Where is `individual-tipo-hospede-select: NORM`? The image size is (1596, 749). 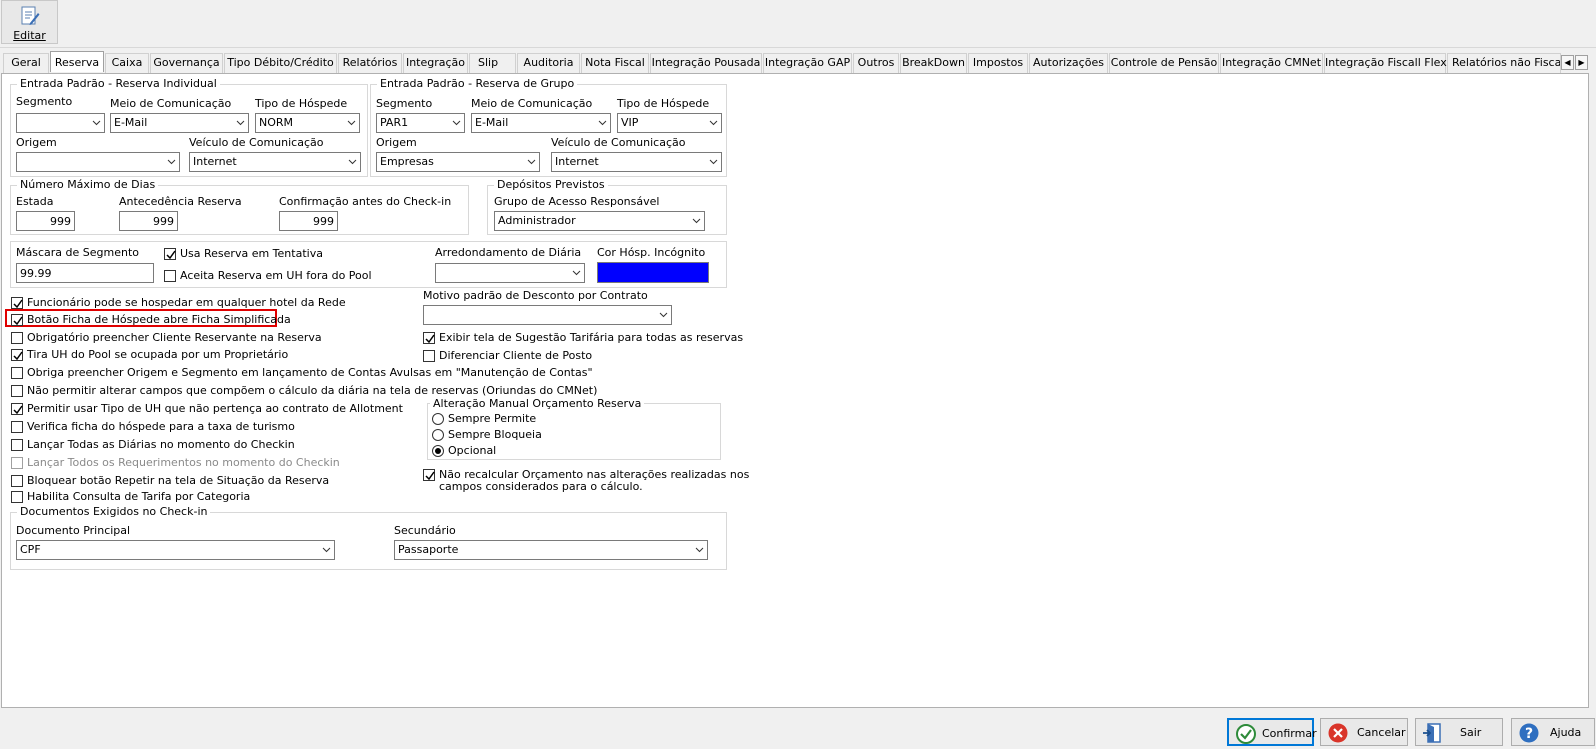 individual-tipo-hospede-select: NORM is located at coordinates (307, 123).